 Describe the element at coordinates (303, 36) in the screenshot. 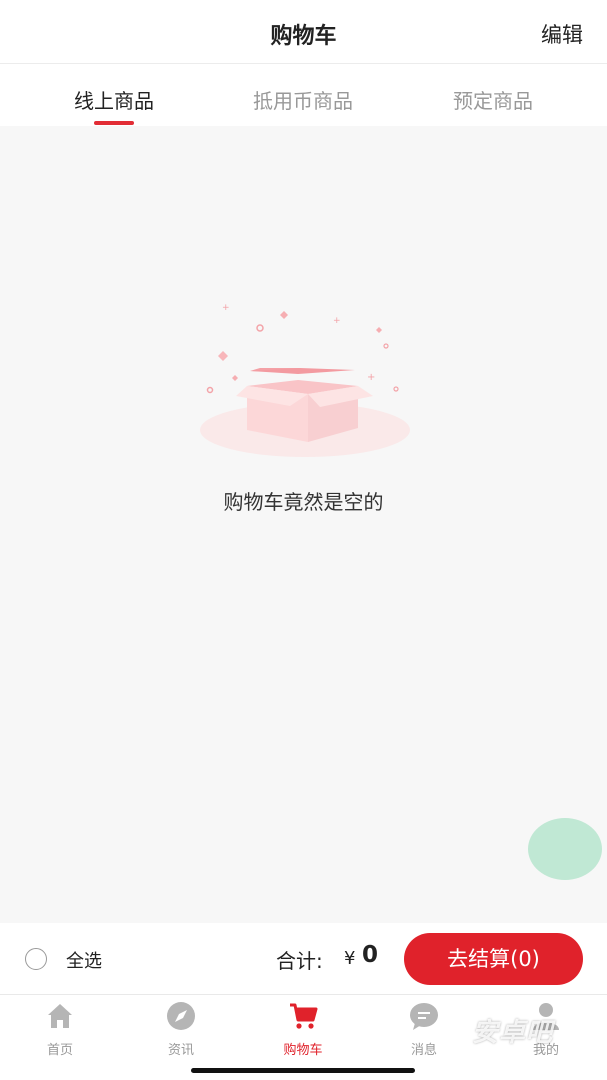

I see `page-title: 购物车` at that location.